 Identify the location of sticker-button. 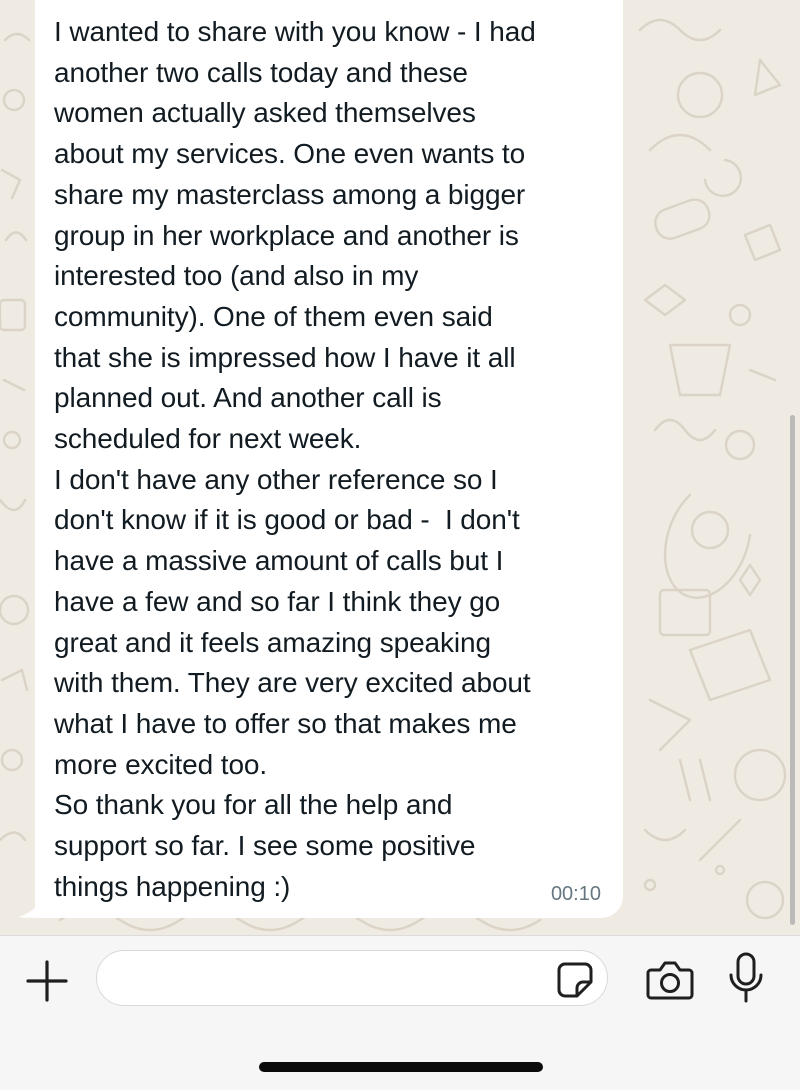
(575, 980).